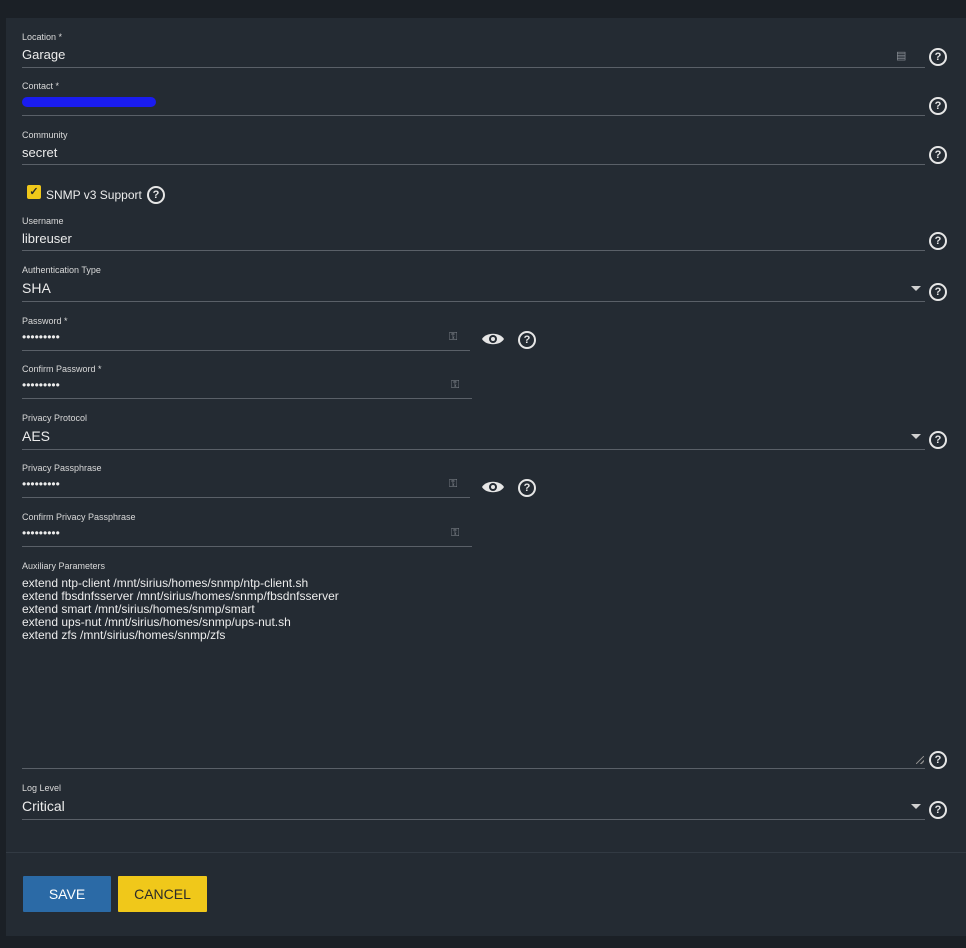 The width and height of the screenshot is (966, 948). I want to click on snmp-v3-checkbox: ✓, so click(34, 192).